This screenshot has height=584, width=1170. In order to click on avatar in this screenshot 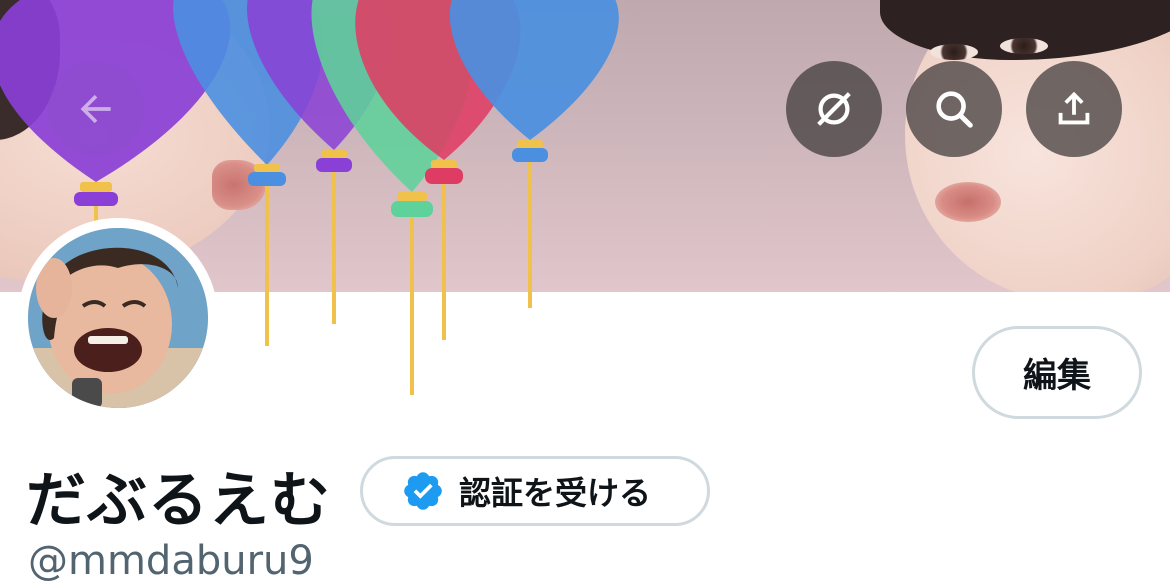, I will do `click(118, 318)`.